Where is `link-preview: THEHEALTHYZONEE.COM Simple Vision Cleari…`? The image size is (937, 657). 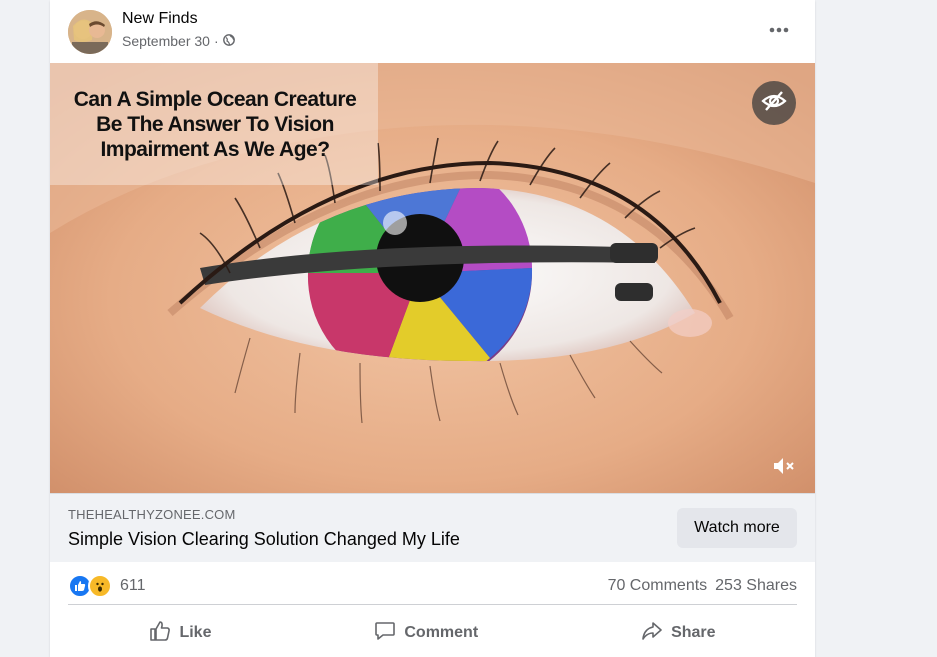 link-preview: THEHEALTHYZONEE.COM Simple Vision Cleari… is located at coordinates (432, 527).